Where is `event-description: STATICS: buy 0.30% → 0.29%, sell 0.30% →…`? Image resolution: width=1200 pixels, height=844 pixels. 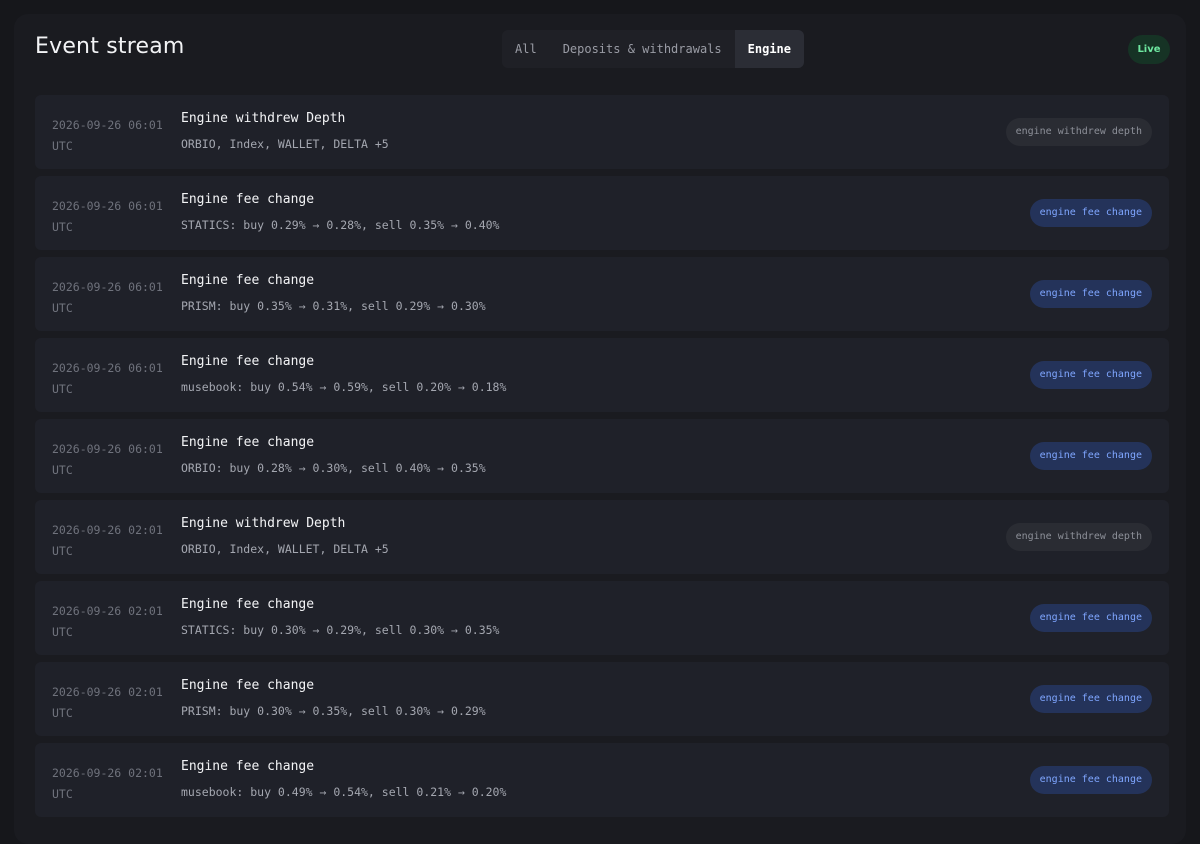
event-description: STATICS: buy 0.30% → 0.29%, sell 0.30% →… is located at coordinates (340, 630).